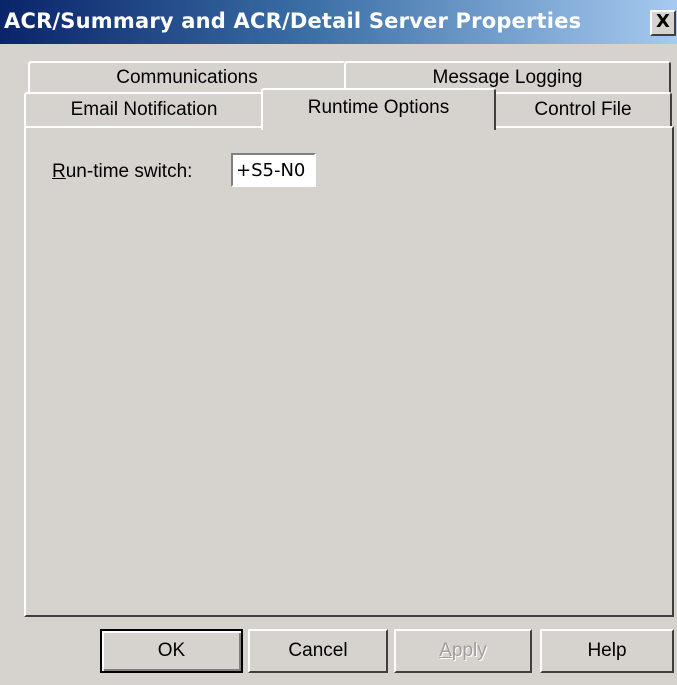 This screenshot has width=677, height=685. I want to click on tab-communications-label: Communications, so click(187, 77).